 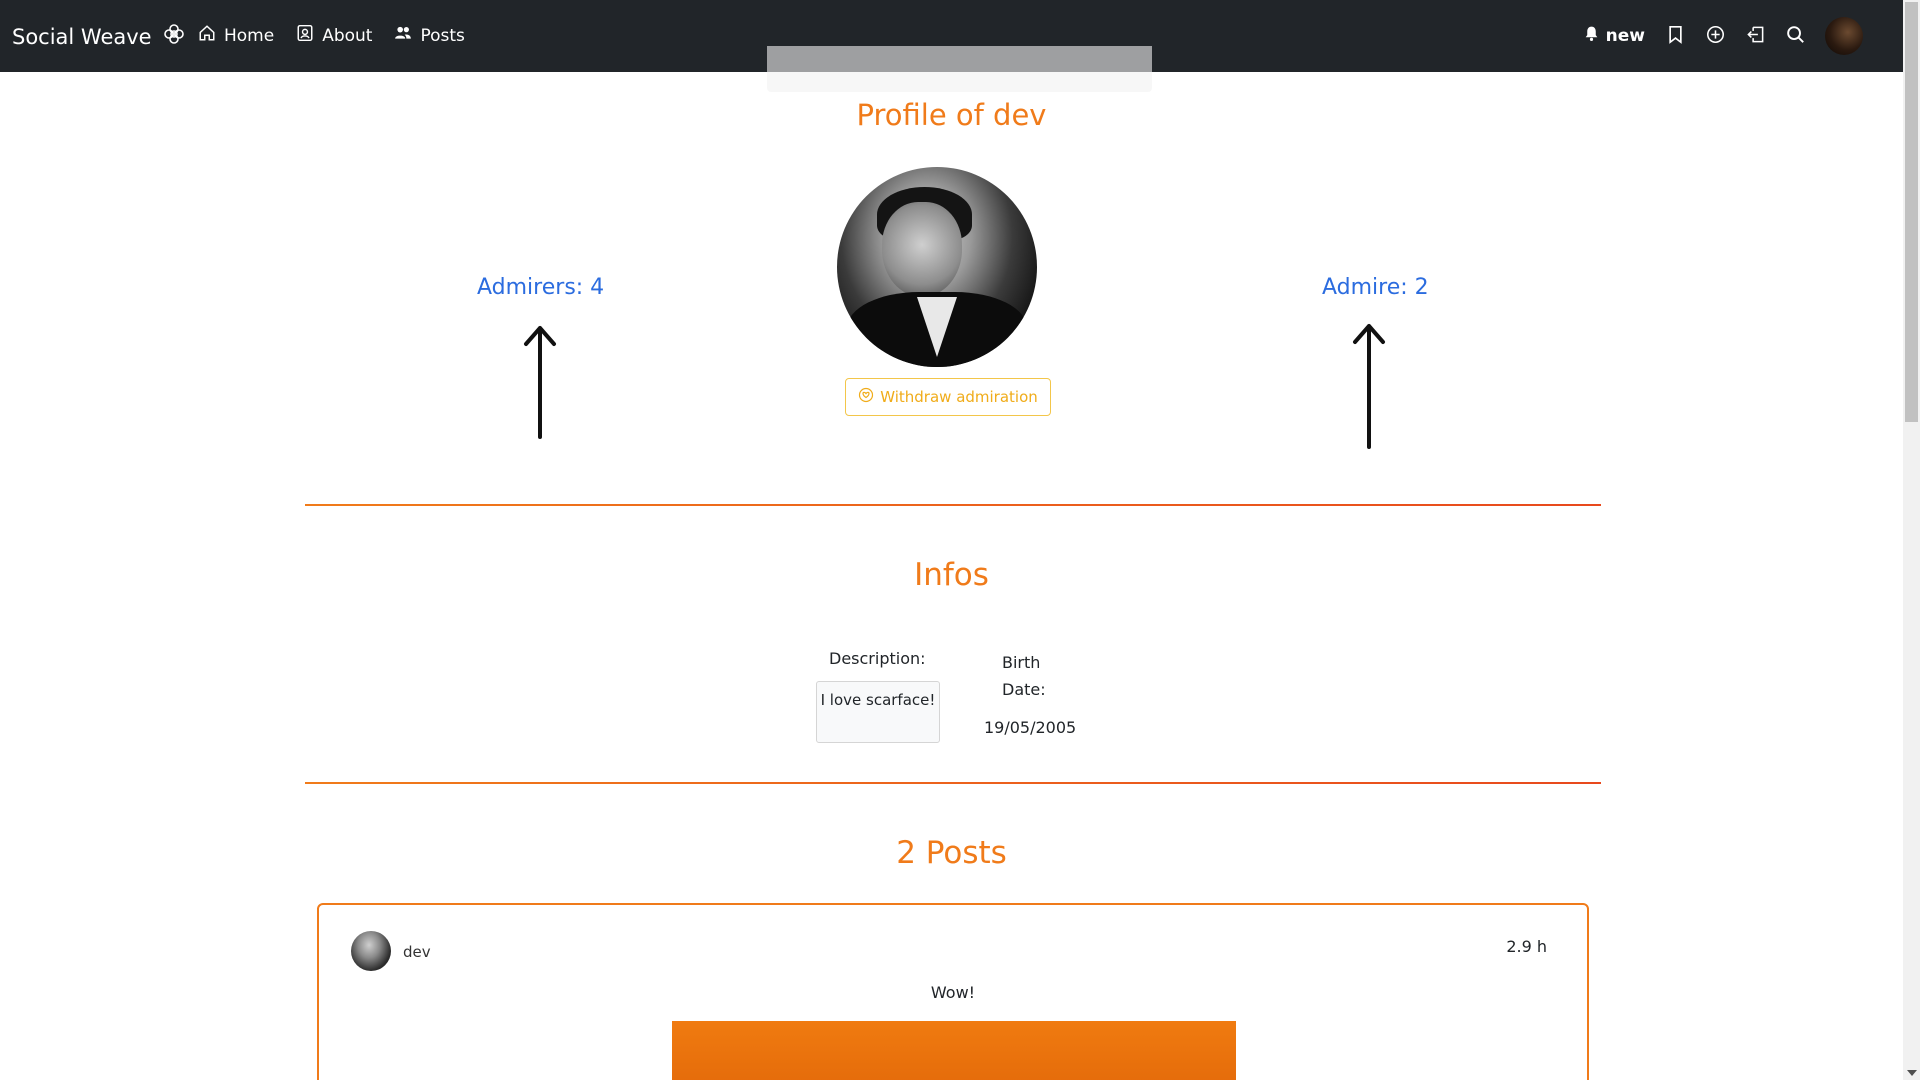 I want to click on scrollbar, so click(x=1911, y=540).